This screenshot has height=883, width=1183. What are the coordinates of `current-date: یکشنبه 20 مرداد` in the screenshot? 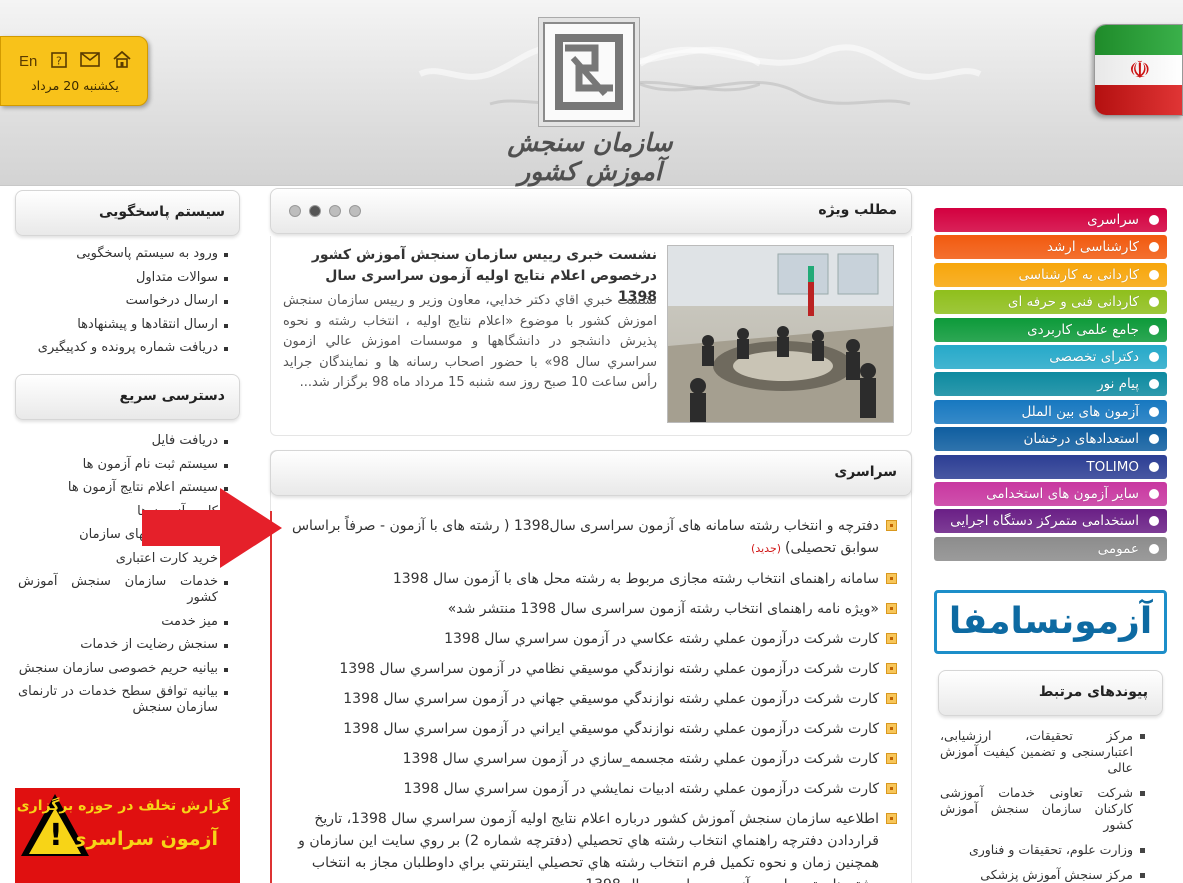 It's located at (75, 85).